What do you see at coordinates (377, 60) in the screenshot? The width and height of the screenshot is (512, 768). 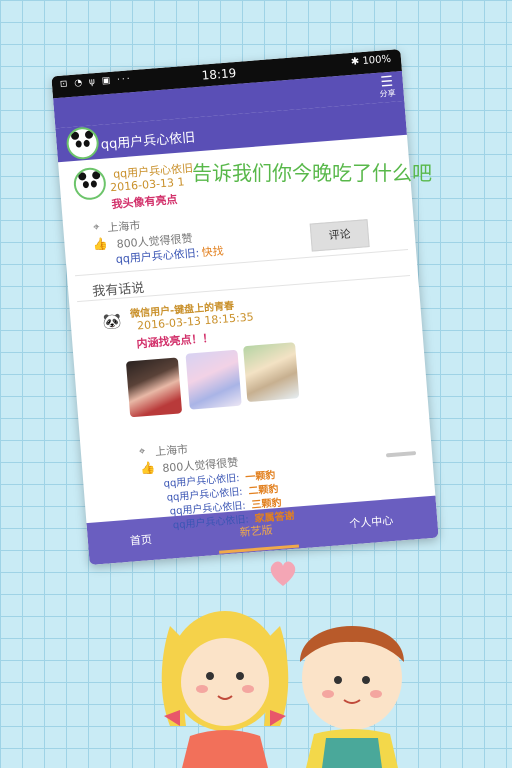 I see `battery-level: 100%` at bounding box center [377, 60].